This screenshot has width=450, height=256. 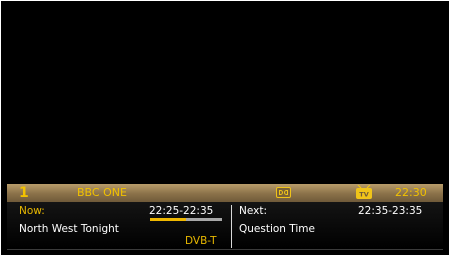 I want to click on next-programme-title: Question Time, so click(x=277, y=229).